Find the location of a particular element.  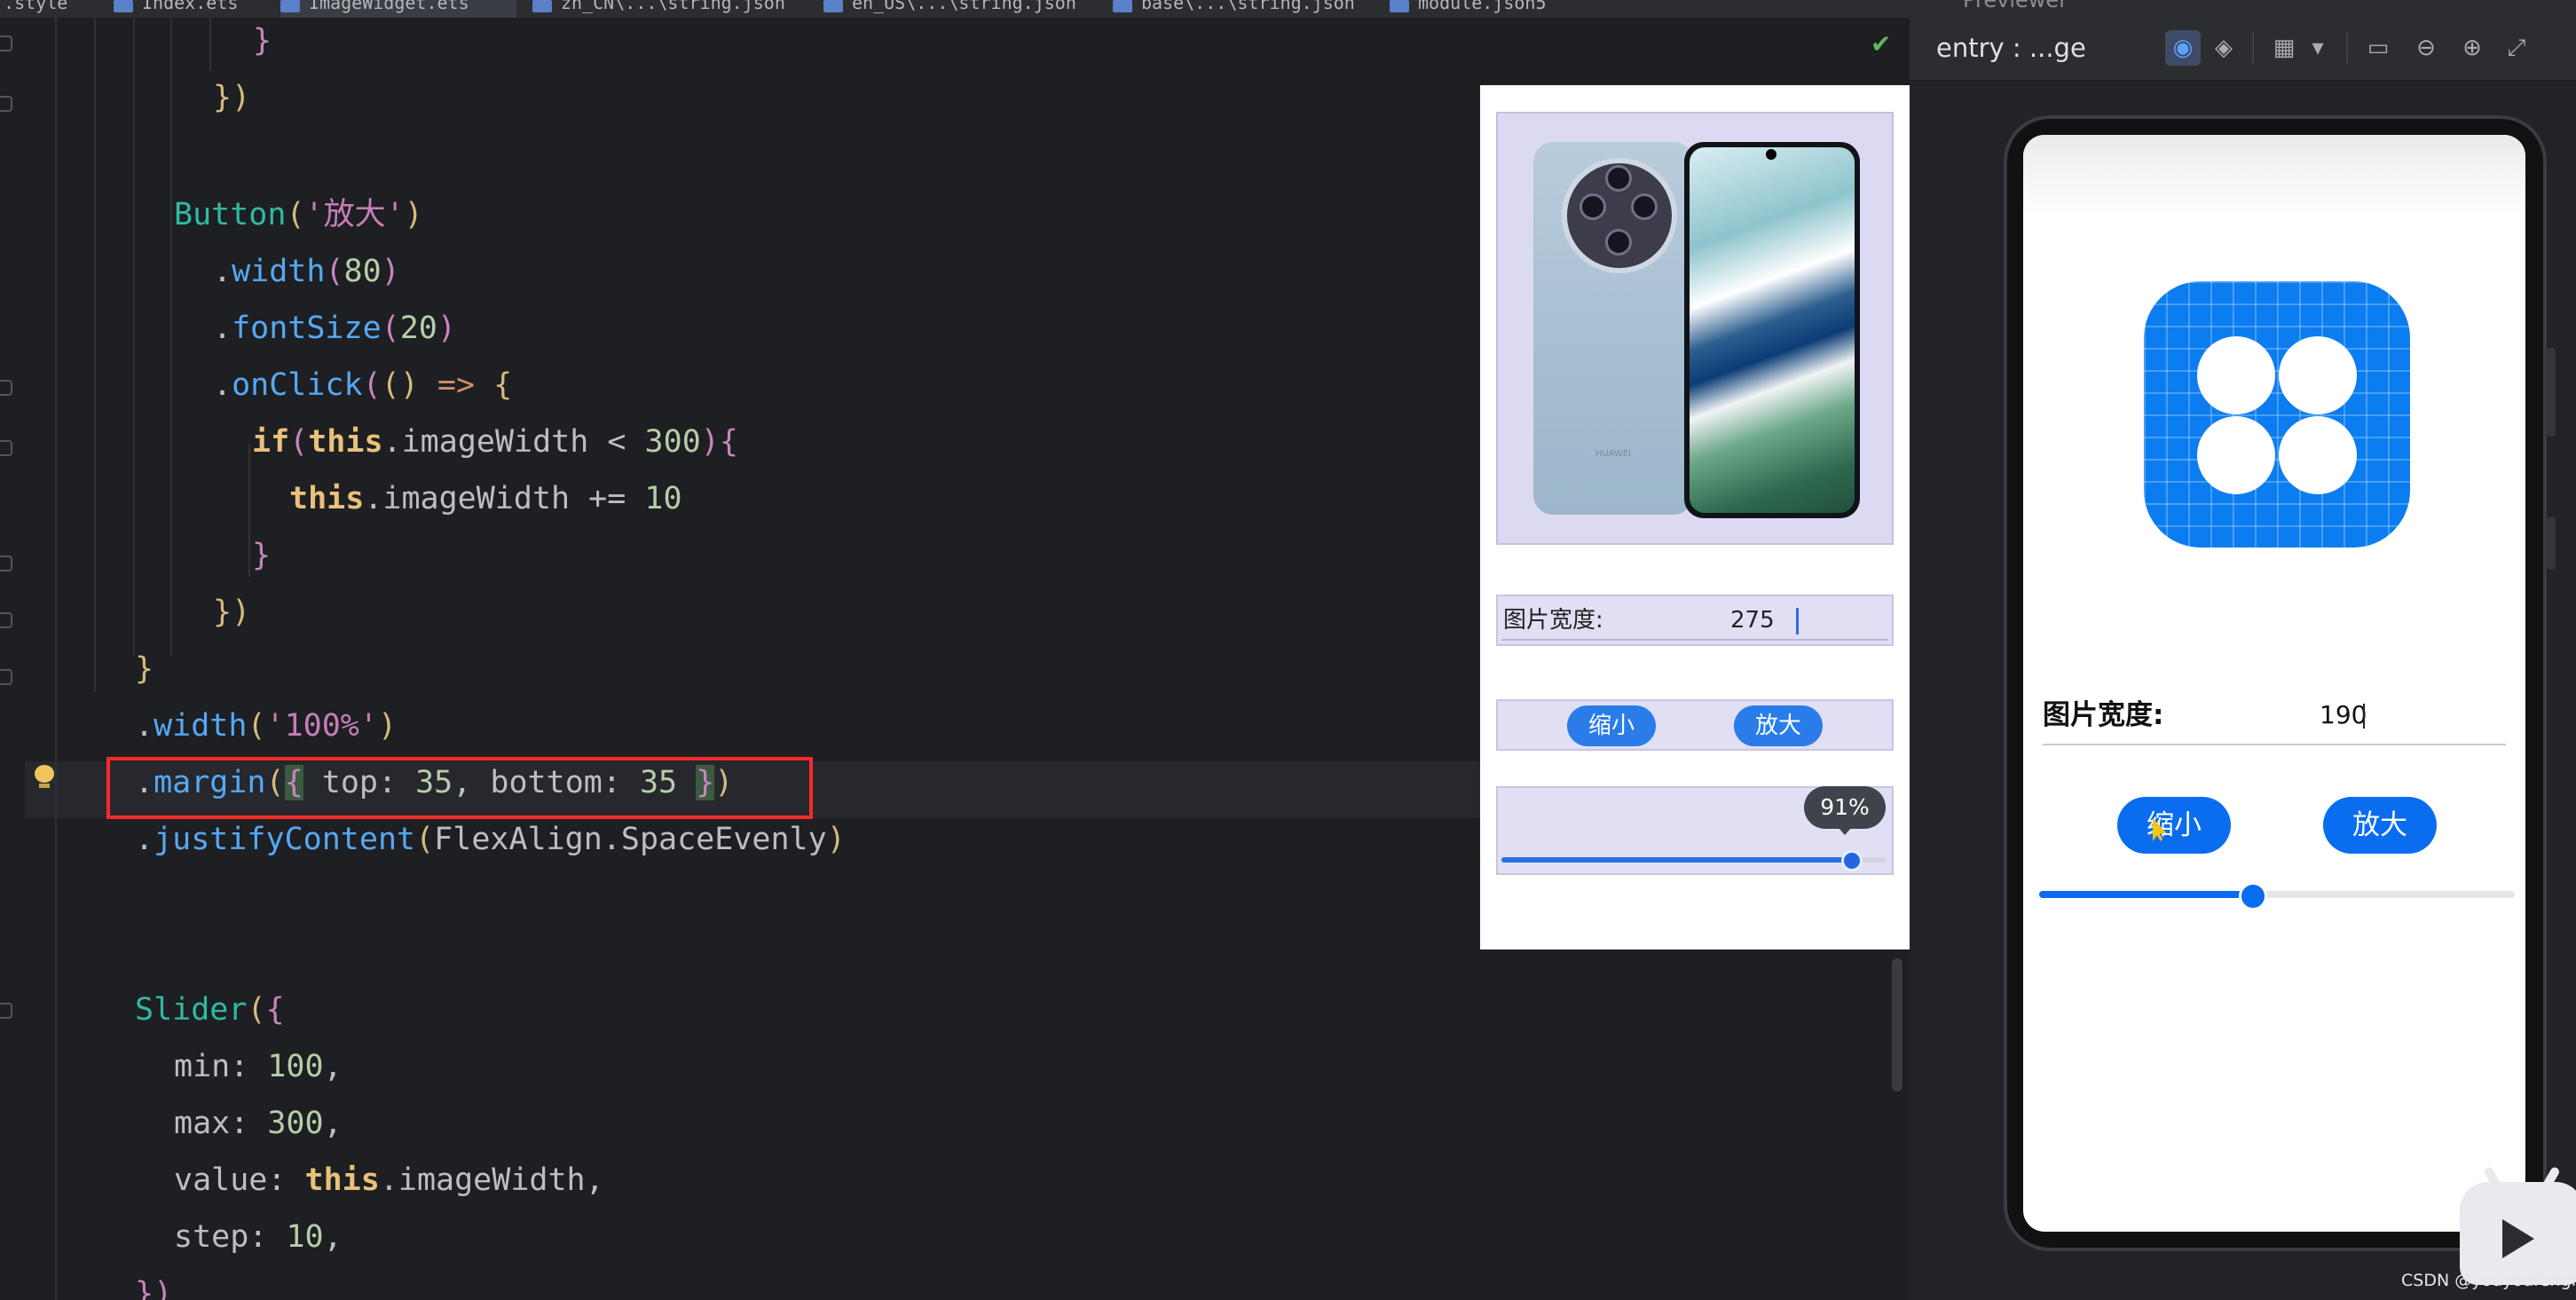

highlight-box is located at coordinates (460, 788).